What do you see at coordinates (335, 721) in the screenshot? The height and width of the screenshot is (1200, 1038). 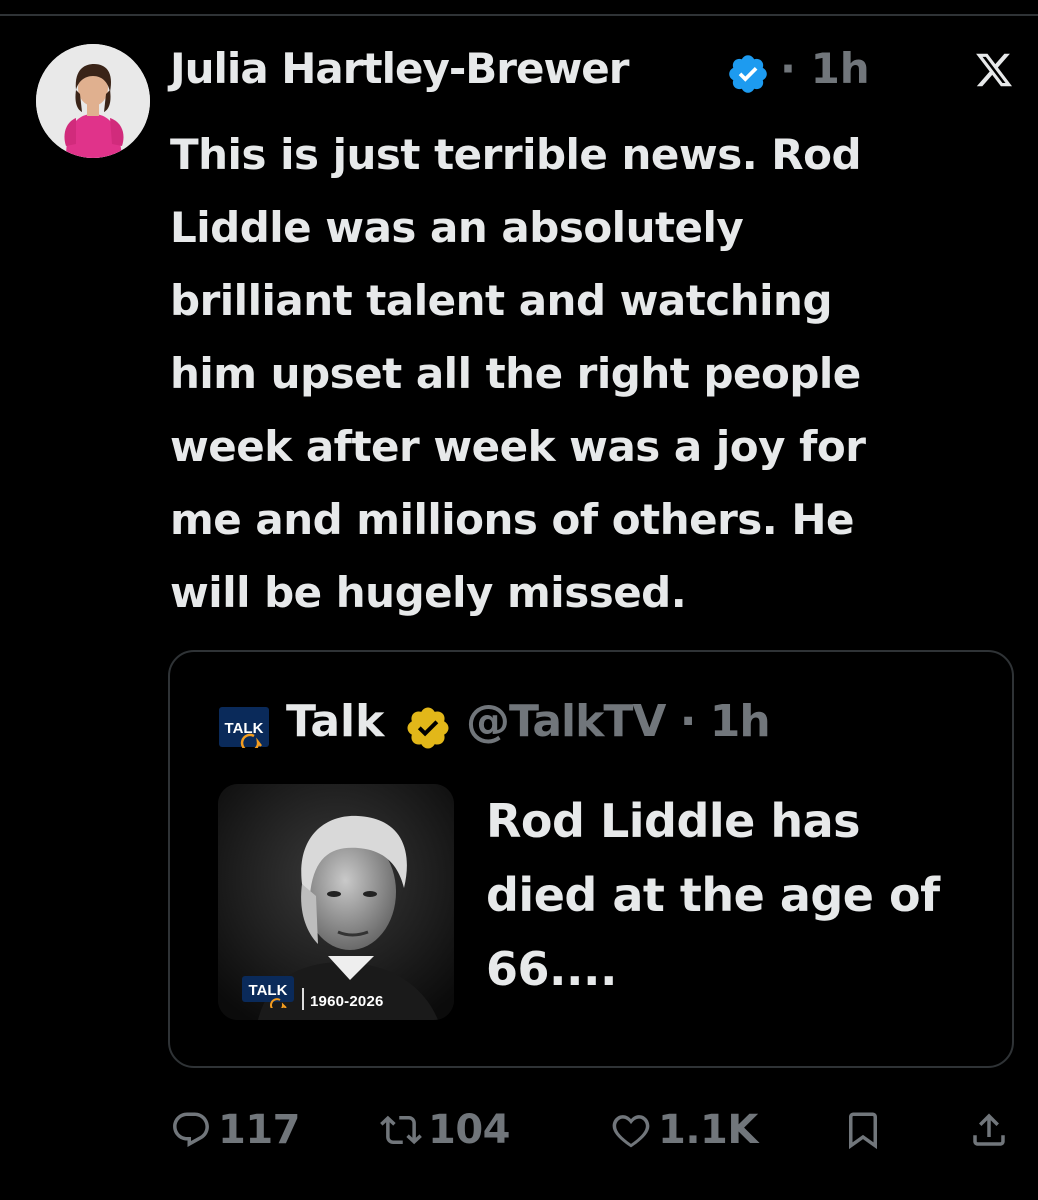 I see `quoted-author-name: Talk` at bounding box center [335, 721].